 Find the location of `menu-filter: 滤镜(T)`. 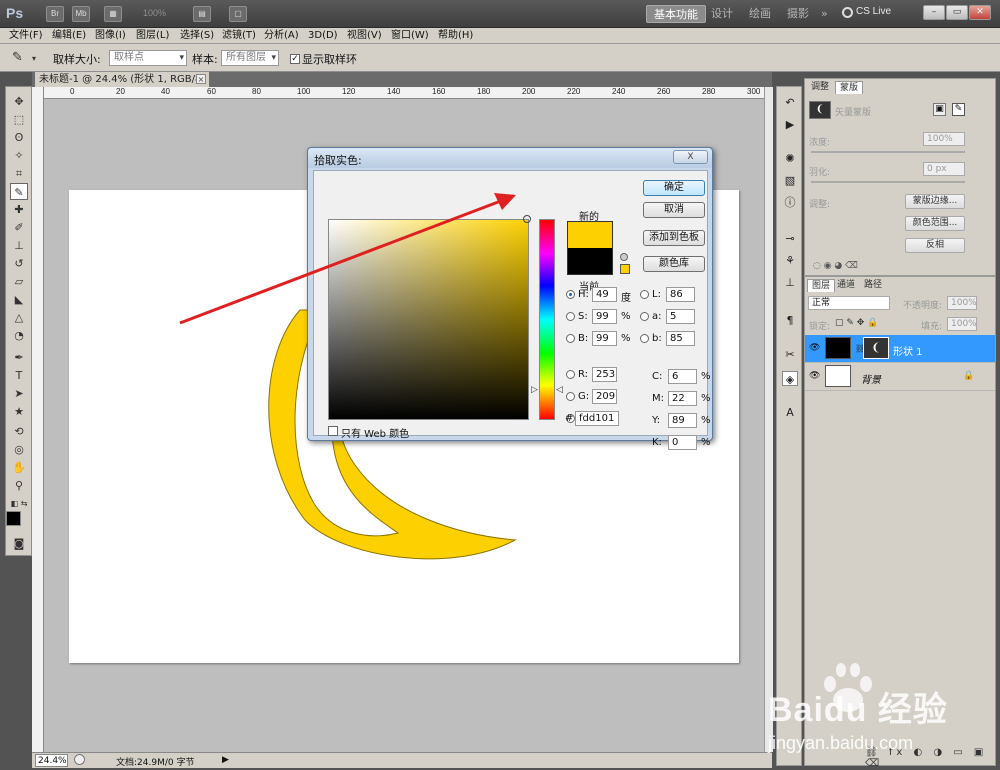

menu-filter: 滤镜(T) is located at coordinates (239, 36).